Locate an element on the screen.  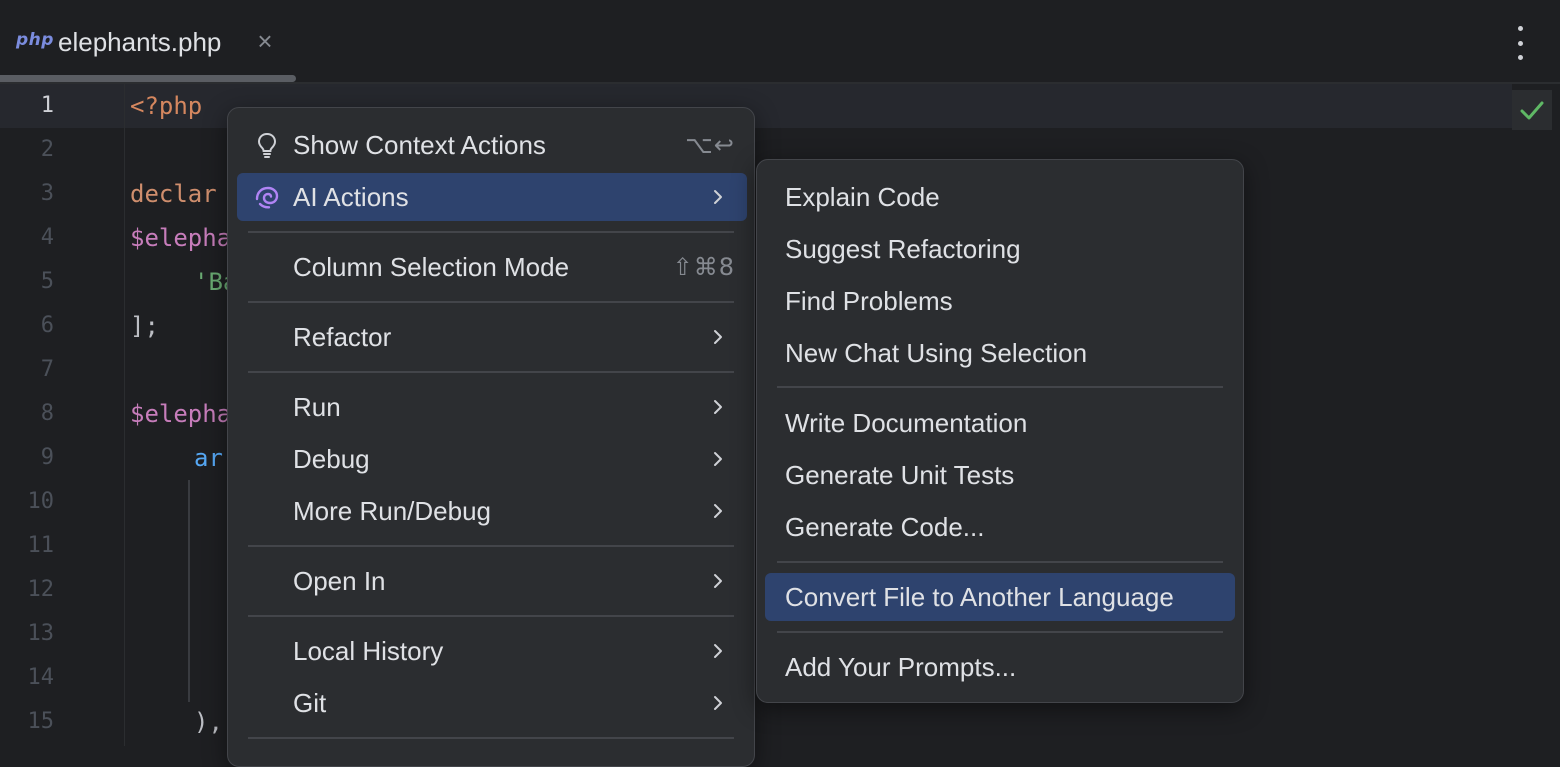
close-icon: × is located at coordinates (265, 41).